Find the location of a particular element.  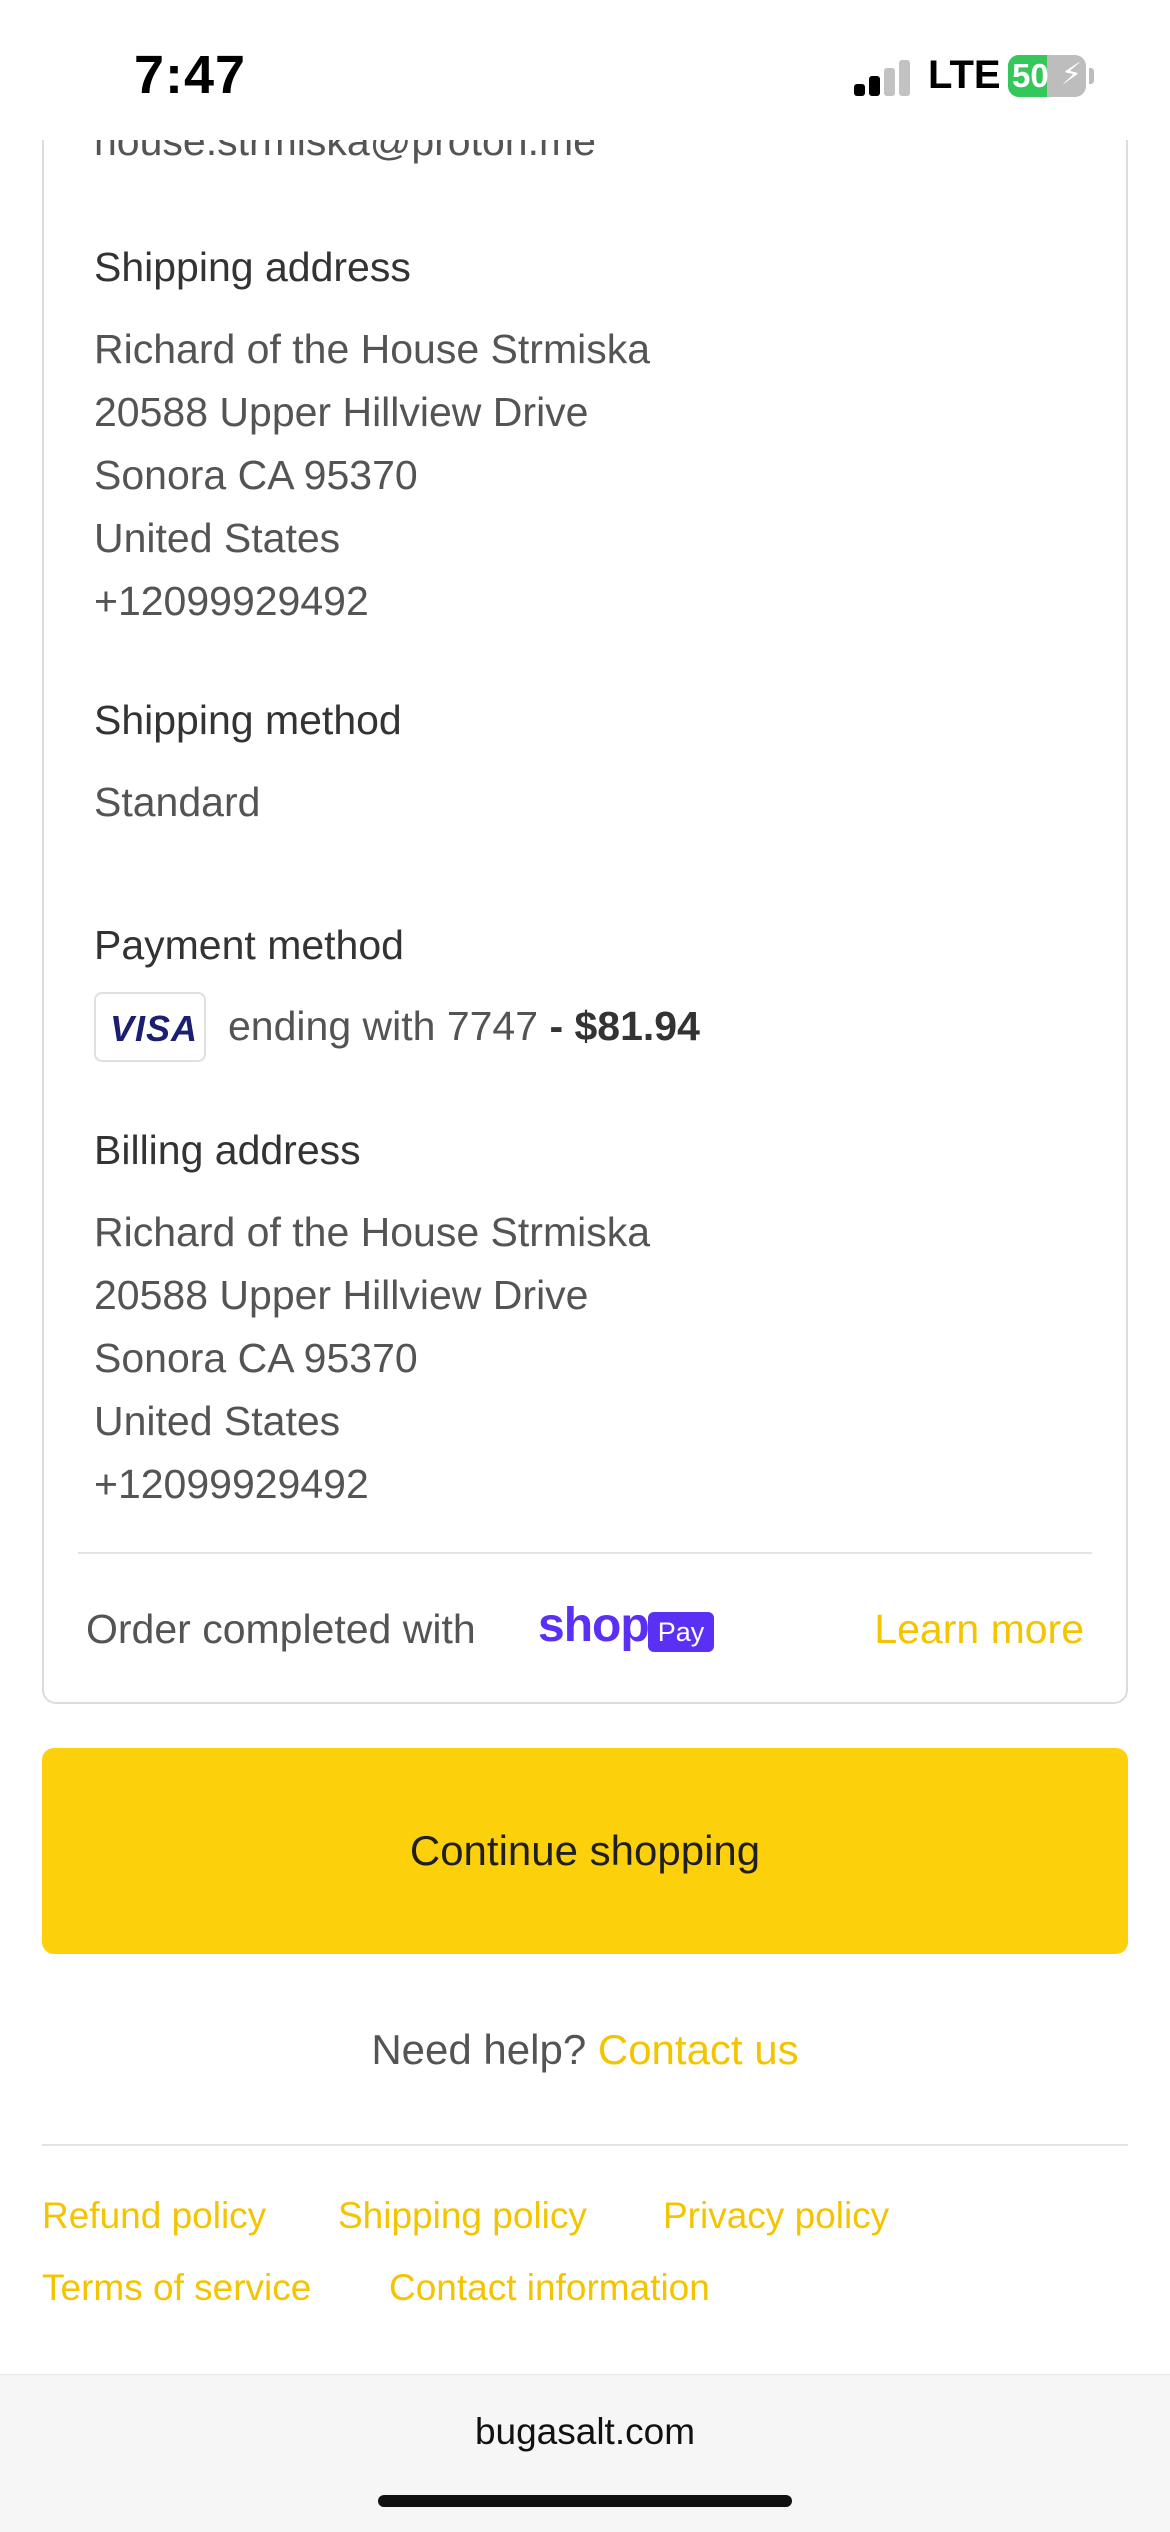

terms-of-service-link: Terms of service is located at coordinates (176, 2288).